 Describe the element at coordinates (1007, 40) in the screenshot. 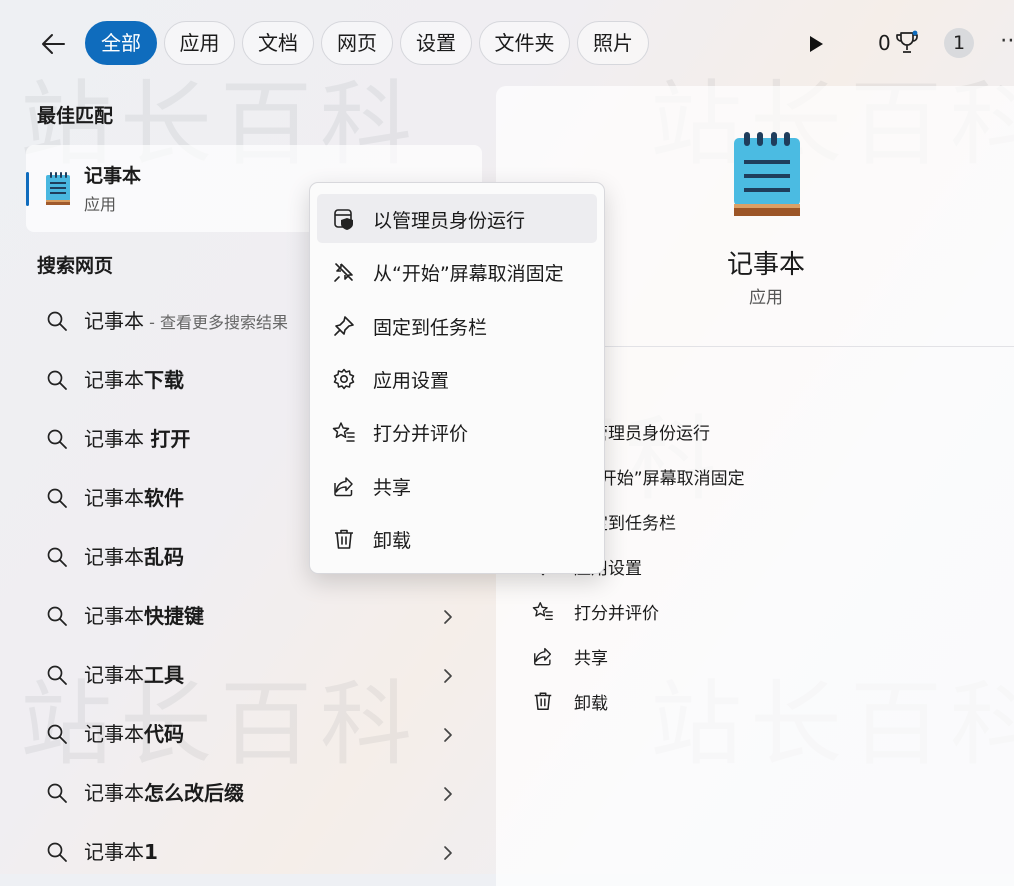

I see `more-icon: ⋯` at that location.